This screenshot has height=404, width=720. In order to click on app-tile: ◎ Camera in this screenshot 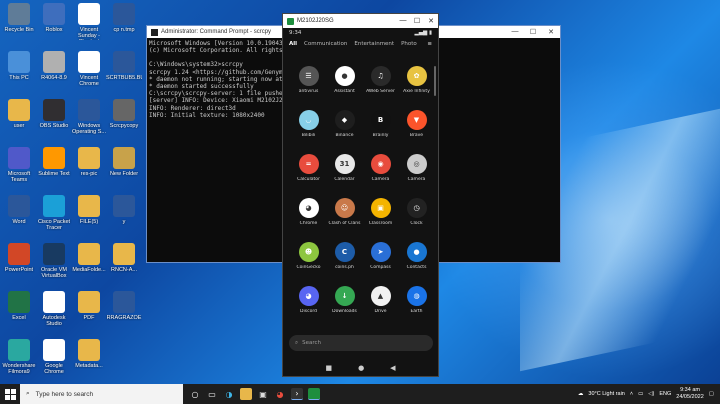, I will do `click(416, 168)`.